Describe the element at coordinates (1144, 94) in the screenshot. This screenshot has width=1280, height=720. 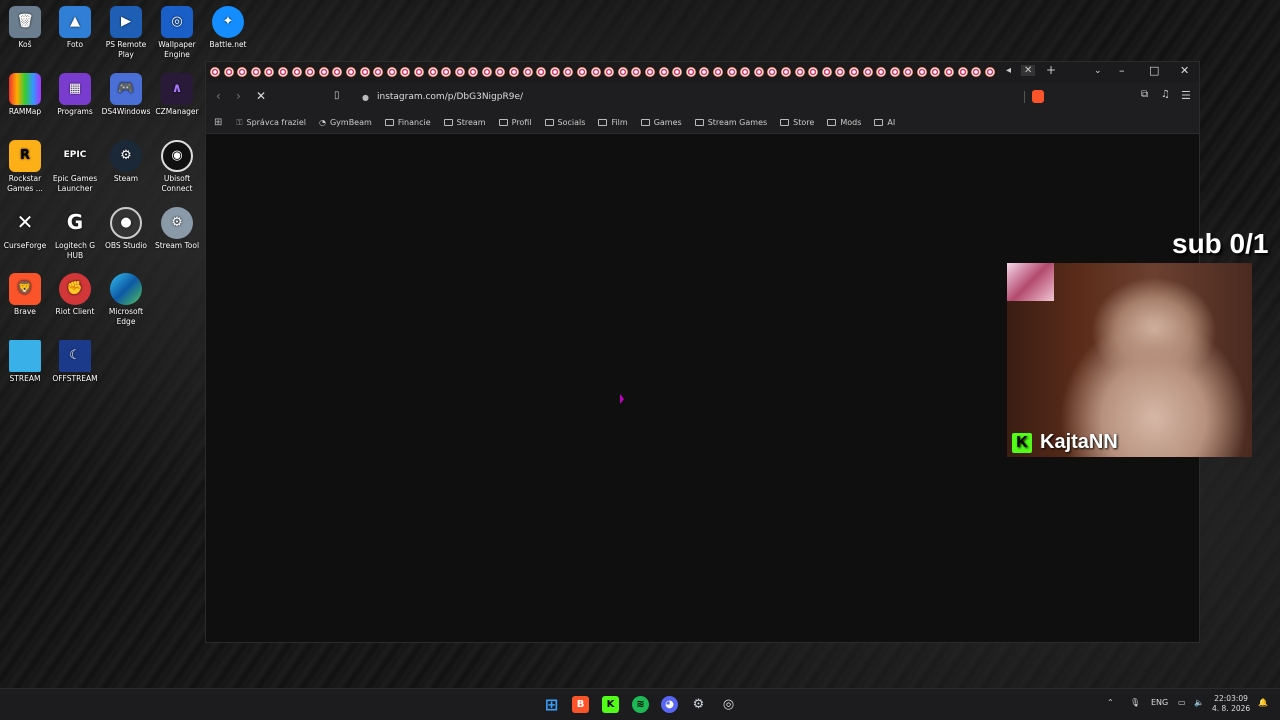
I see `extensions-icon: ⧉` at that location.